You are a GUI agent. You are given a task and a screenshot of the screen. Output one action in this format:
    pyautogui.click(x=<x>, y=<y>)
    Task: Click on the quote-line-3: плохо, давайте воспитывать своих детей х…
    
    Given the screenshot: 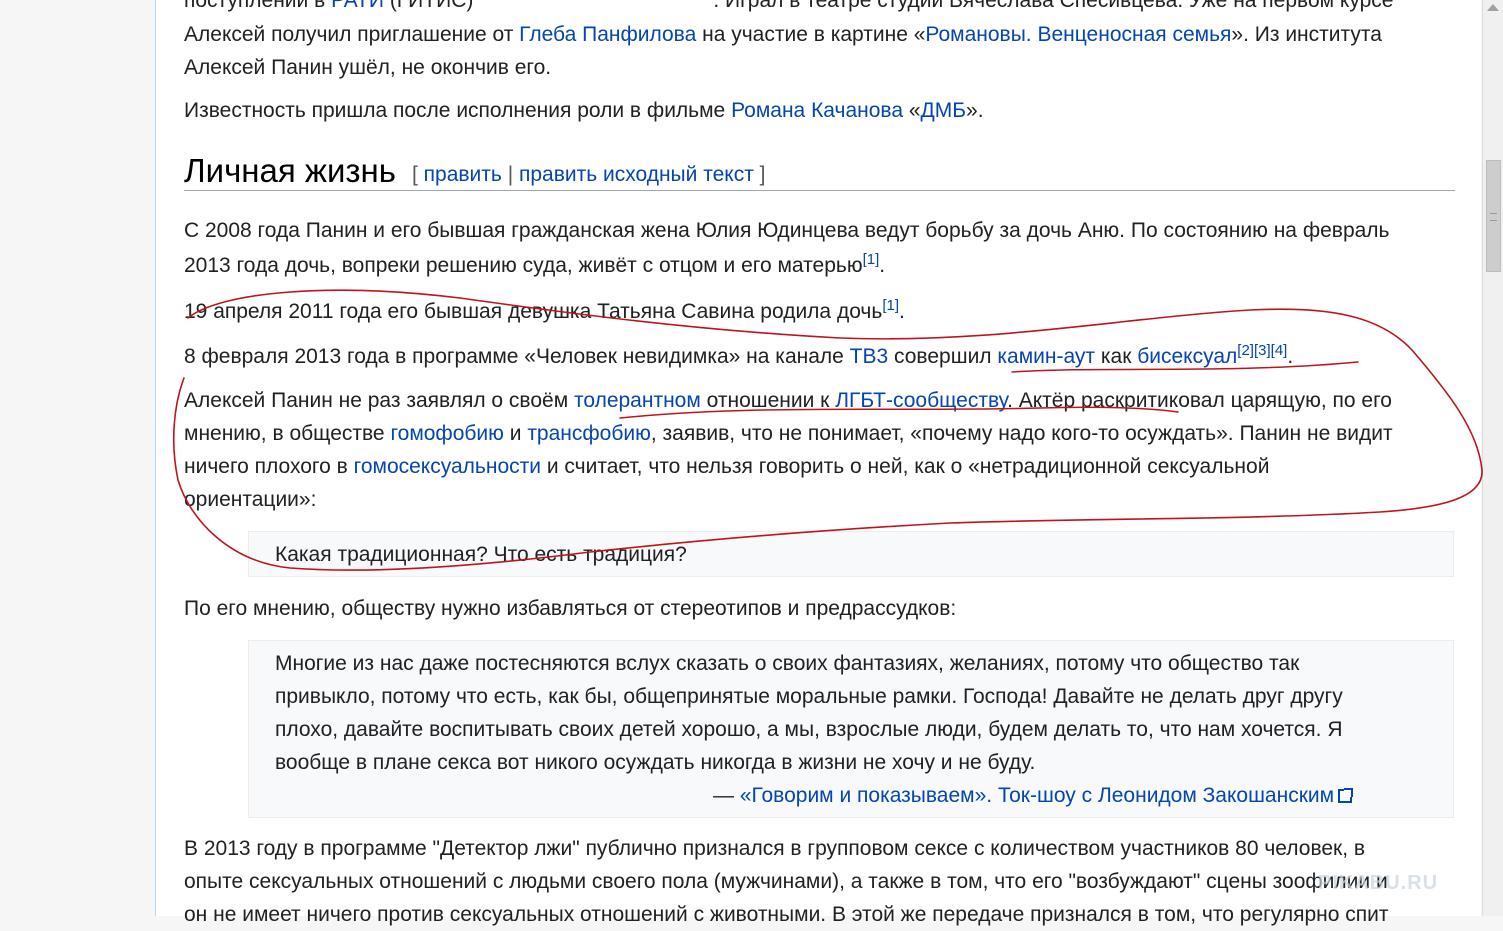 What is the action you would take?
    pyautogui.click(x=809, y=729)
    